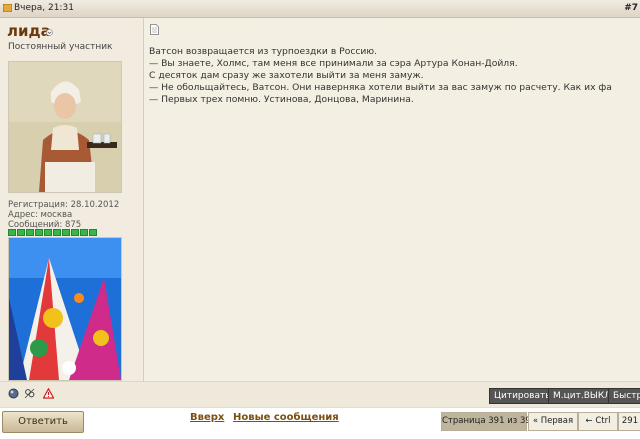 The image size is (640, 439). What do you see at coordinates (64, 205) in the screenshot?
I see `registration-date: Регистрация: 28.10.2012` at bounding box center [64, 205].